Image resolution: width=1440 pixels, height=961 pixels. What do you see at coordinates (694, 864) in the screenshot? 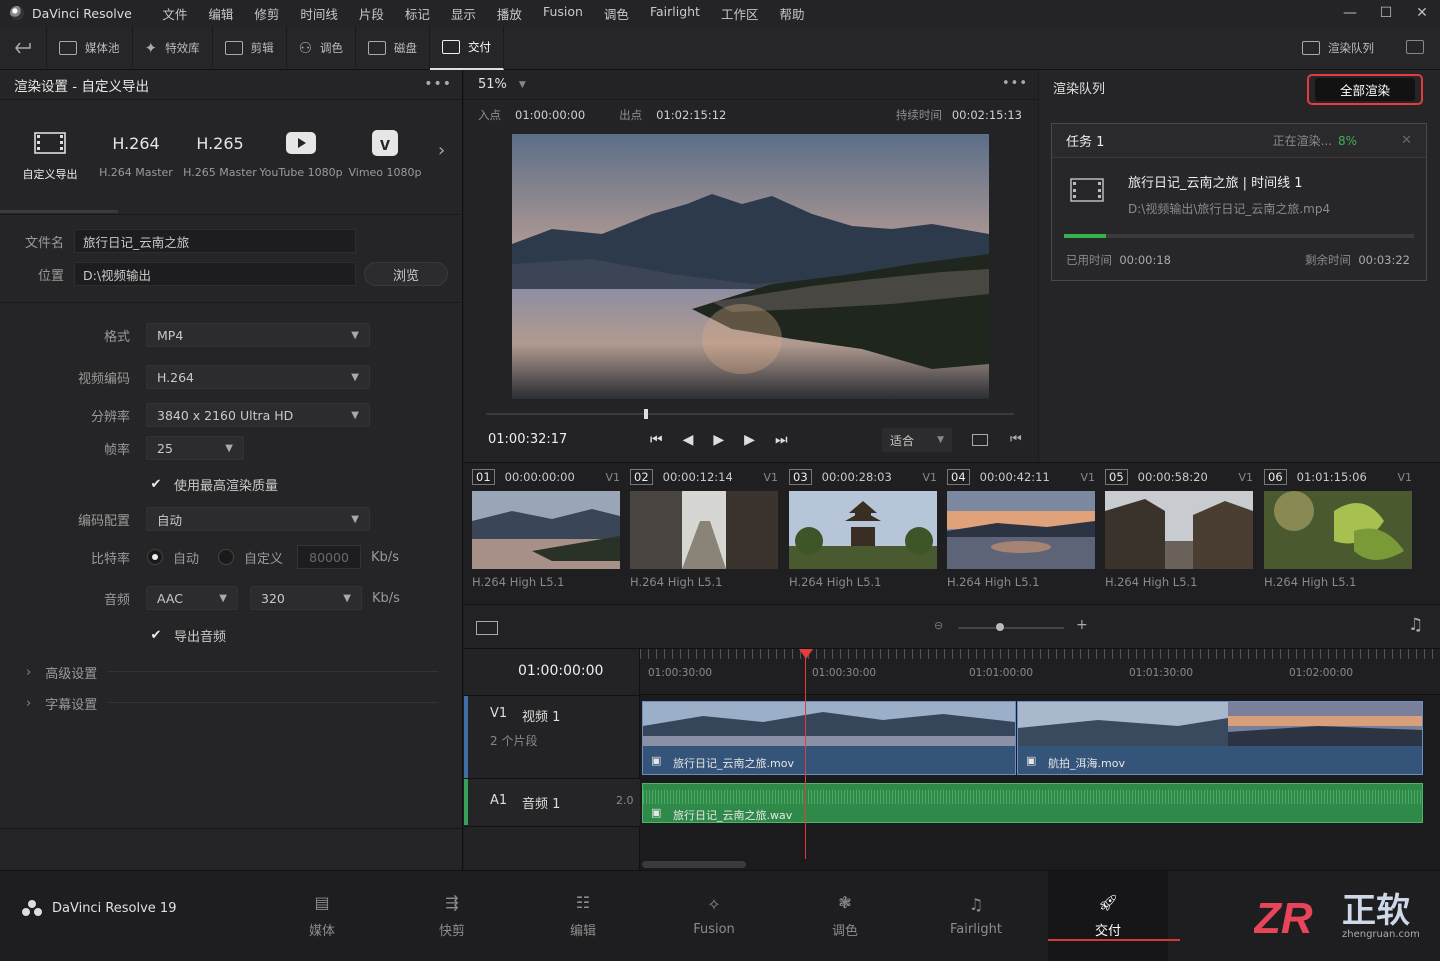
I see `timeline-scrollbar` at bounding box center [694, 864].